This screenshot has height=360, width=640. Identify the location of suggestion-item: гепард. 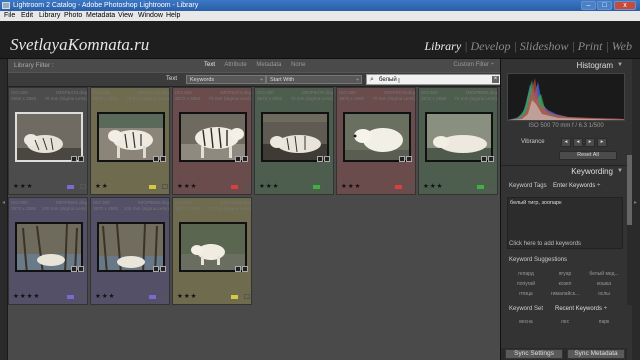
(526, 274).